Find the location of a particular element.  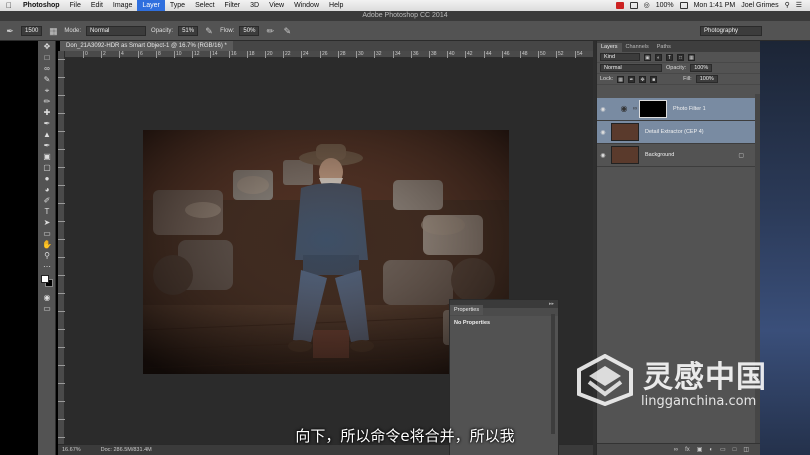

recording-icon is located at coordinates (619, 5).